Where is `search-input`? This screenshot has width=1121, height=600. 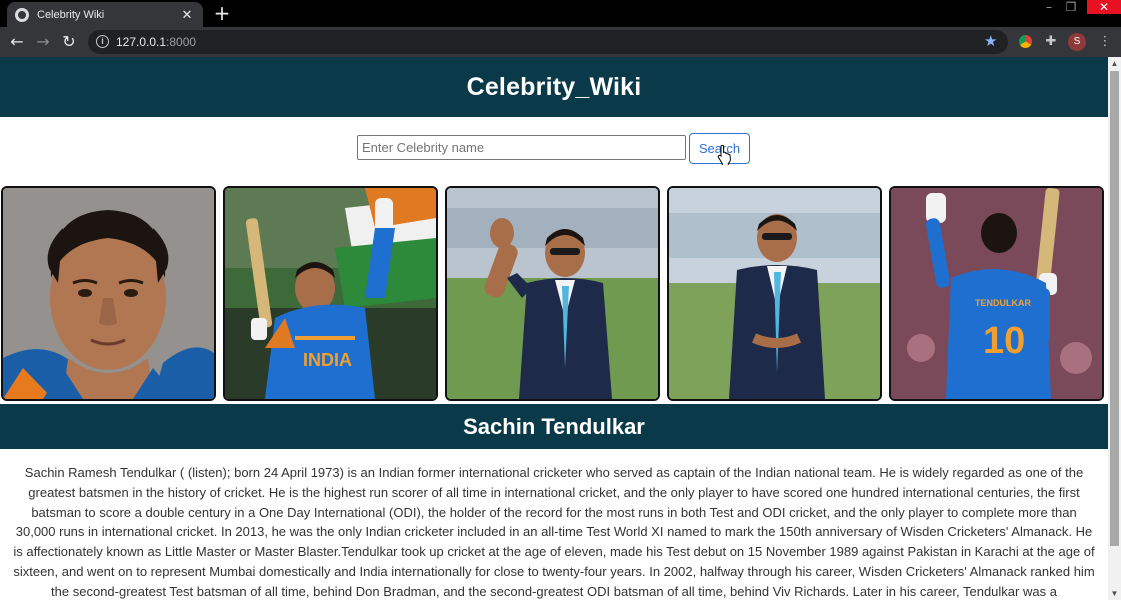 search-input is located at coordinates (521, 147).